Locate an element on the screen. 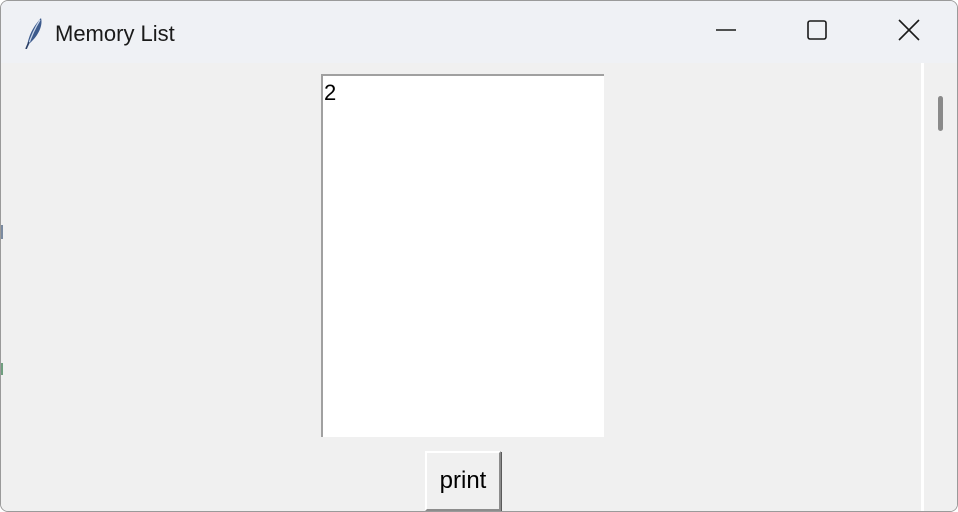  feather-icon is located at coordinates (34, 32).